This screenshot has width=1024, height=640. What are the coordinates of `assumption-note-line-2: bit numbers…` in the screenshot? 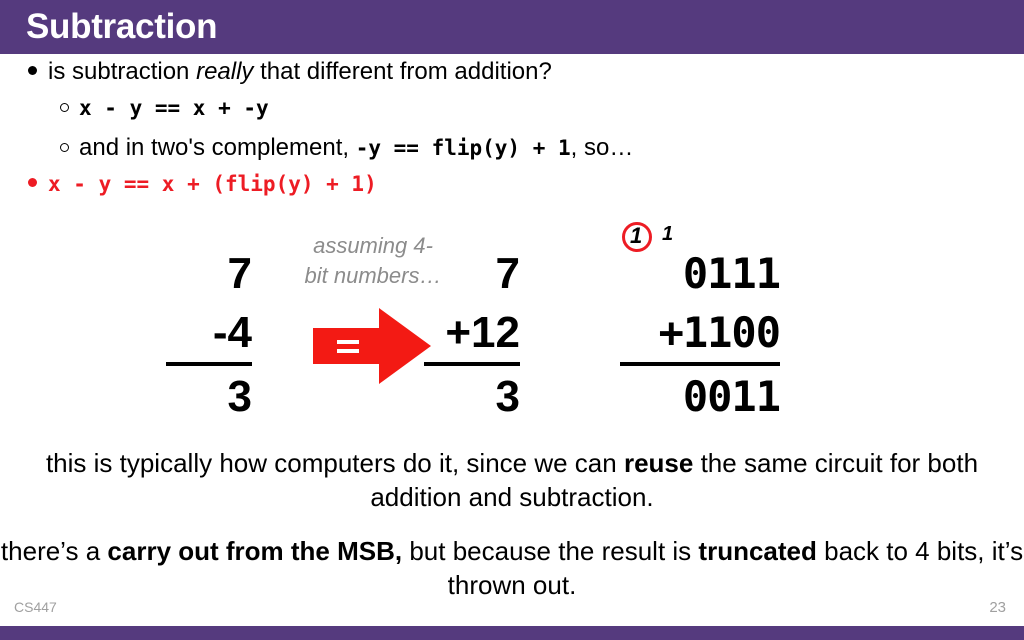 It's located at (373, 275).